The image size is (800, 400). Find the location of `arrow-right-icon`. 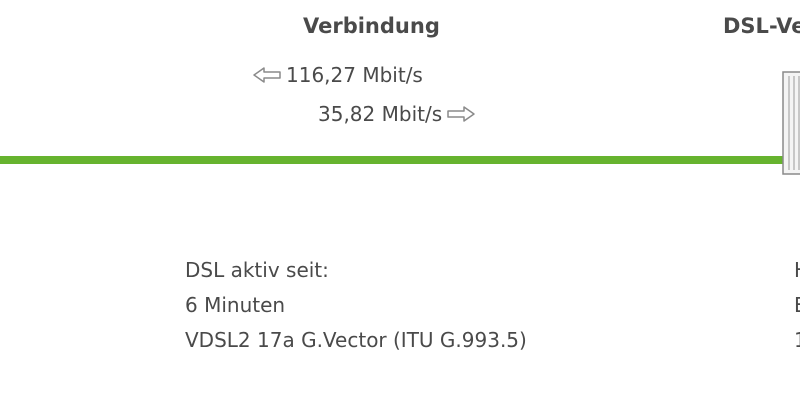

arrow-right-icon is located at coordinates (461, 114).